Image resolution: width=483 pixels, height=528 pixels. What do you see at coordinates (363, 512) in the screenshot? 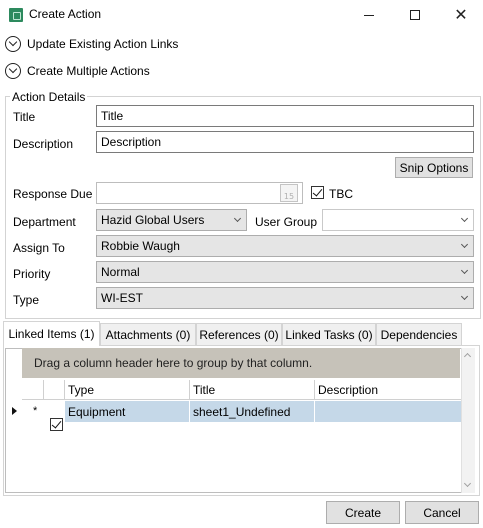
I see `create-button: Create` at bounding box center [363, 512].